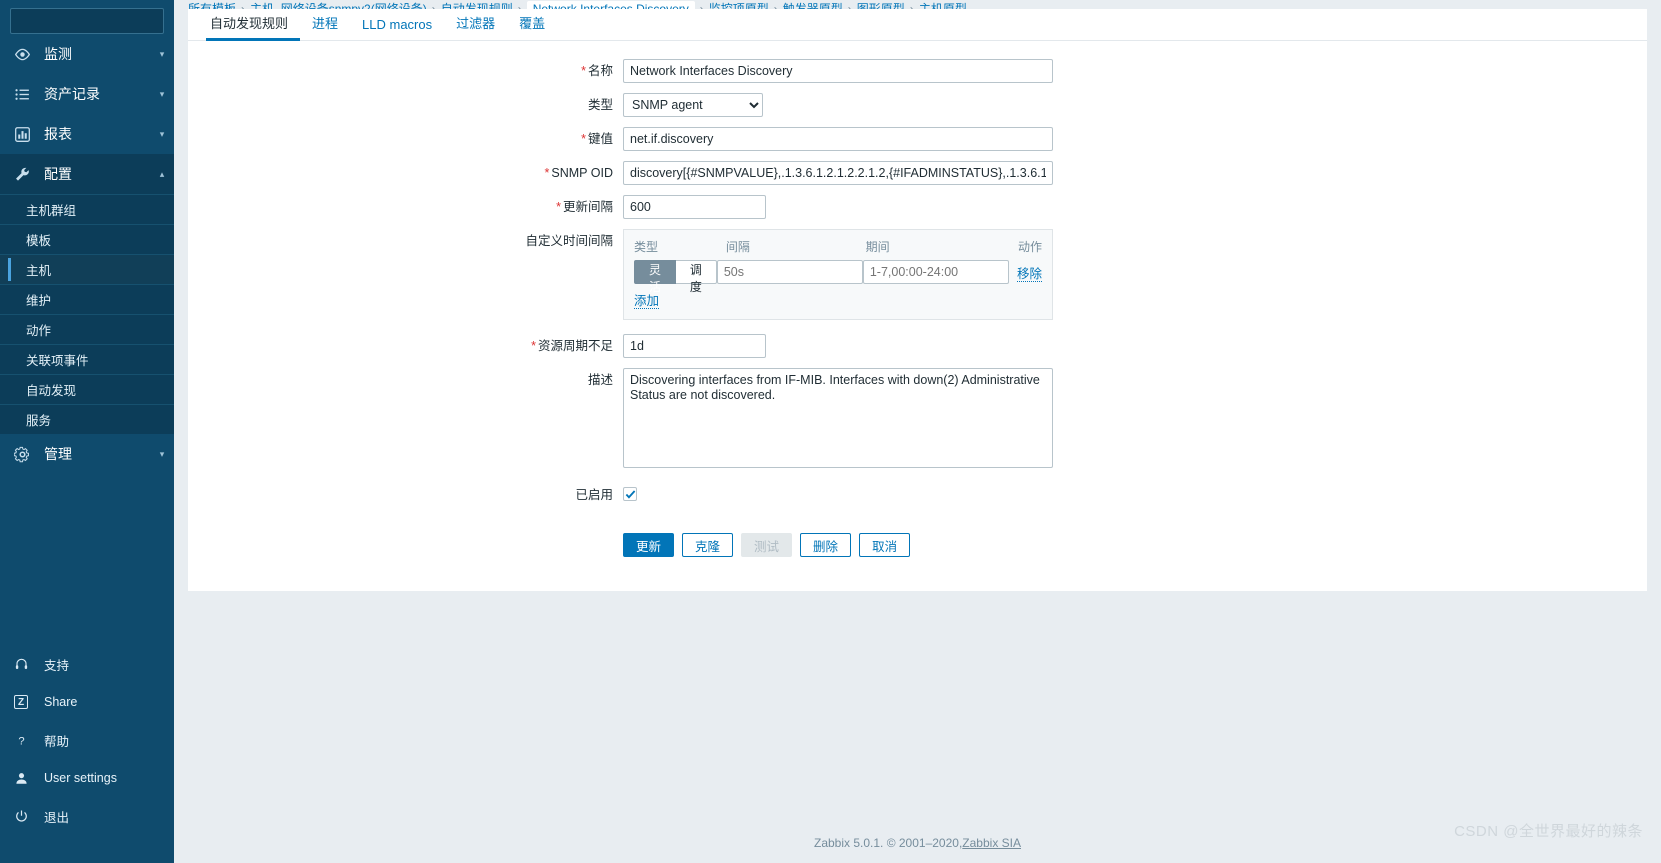 The image size is (1661, 863). I want to click on update-interval-field-wrap, so click(1135, 207).